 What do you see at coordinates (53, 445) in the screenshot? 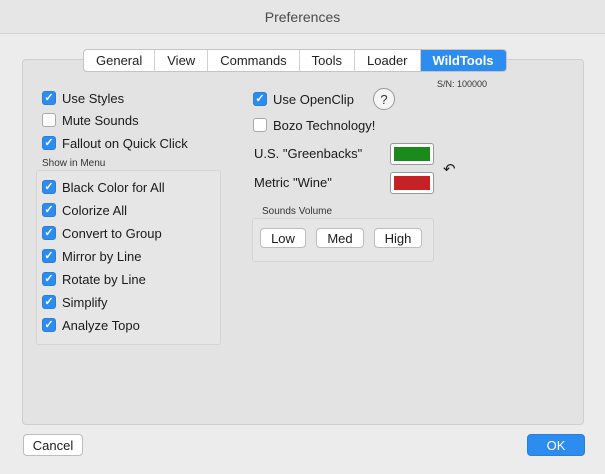
I see `cancel-button: Cancel` at bounding box center [53, 445].